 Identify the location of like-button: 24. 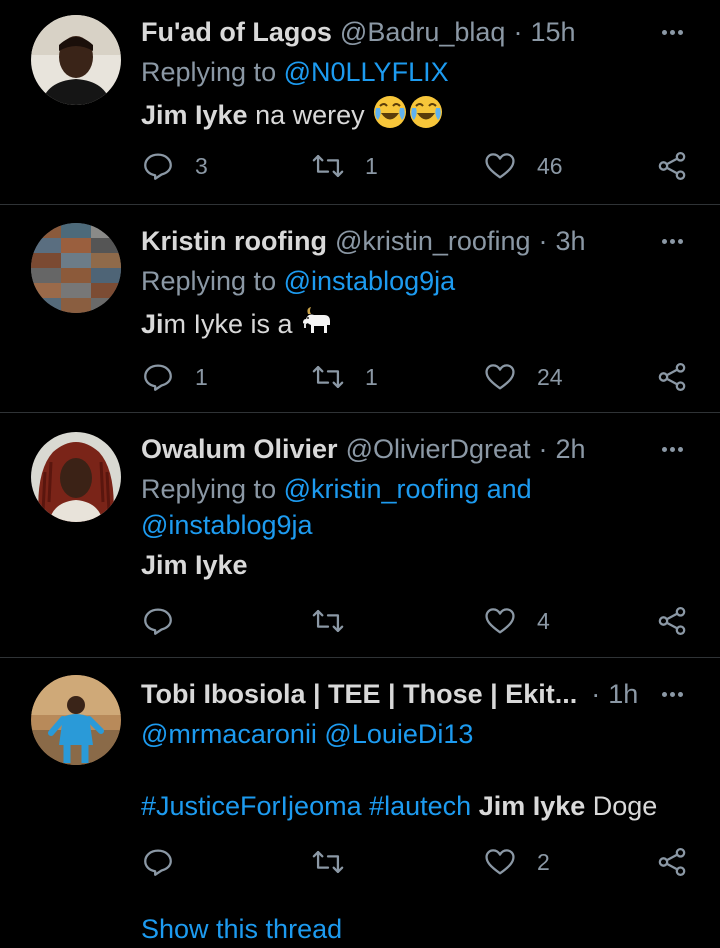
(523, 377).